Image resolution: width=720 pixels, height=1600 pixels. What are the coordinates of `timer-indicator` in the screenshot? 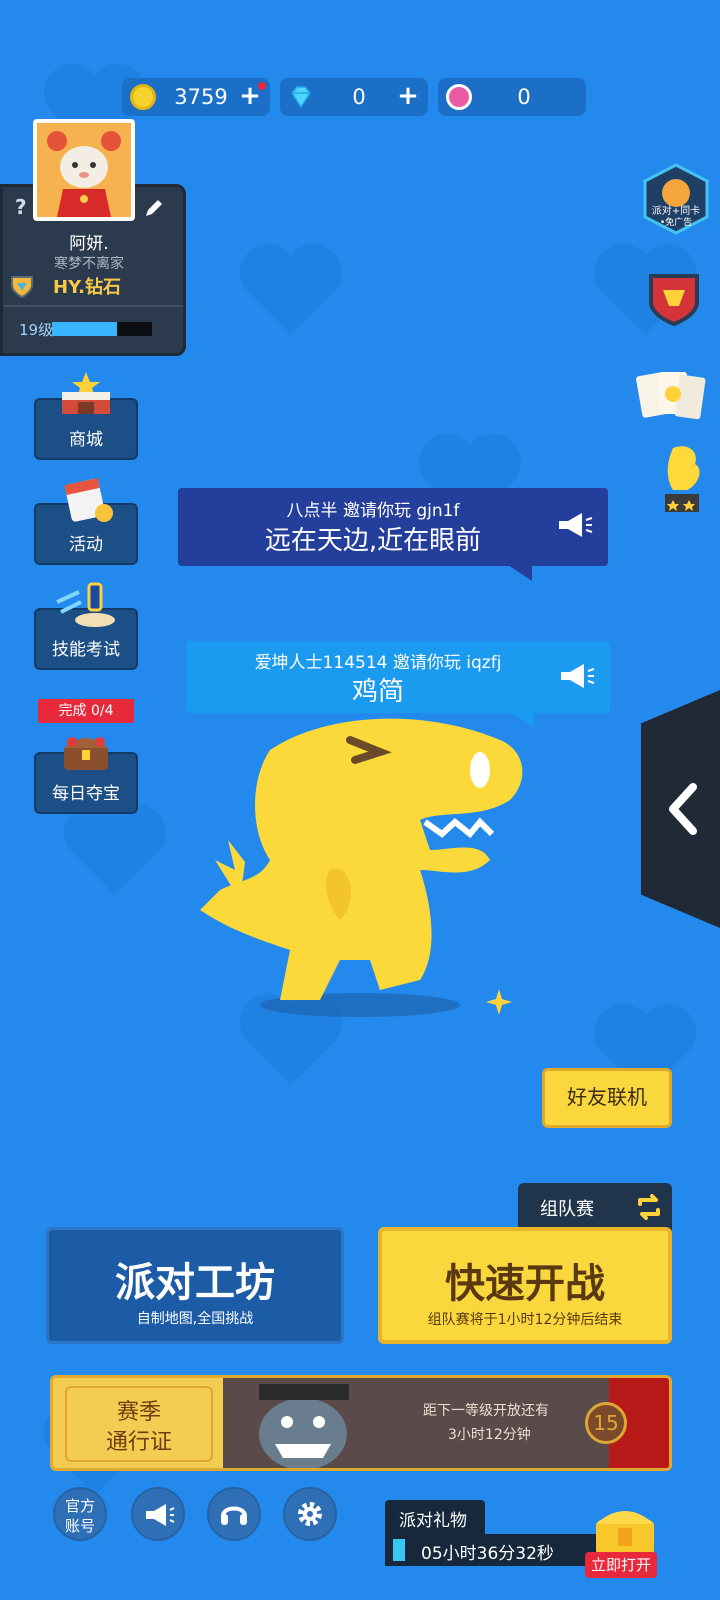 It's located at (399, 1550).